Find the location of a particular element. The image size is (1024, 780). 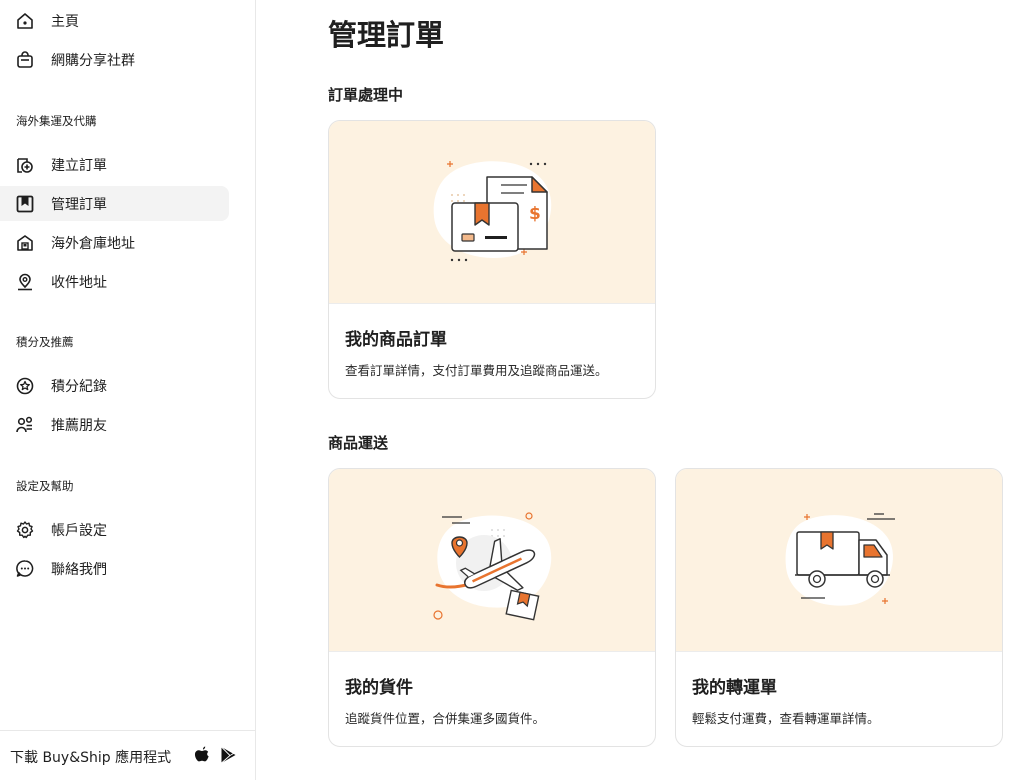

sidebar-item-label: 收件地址 is located at coordinates (79, 282).